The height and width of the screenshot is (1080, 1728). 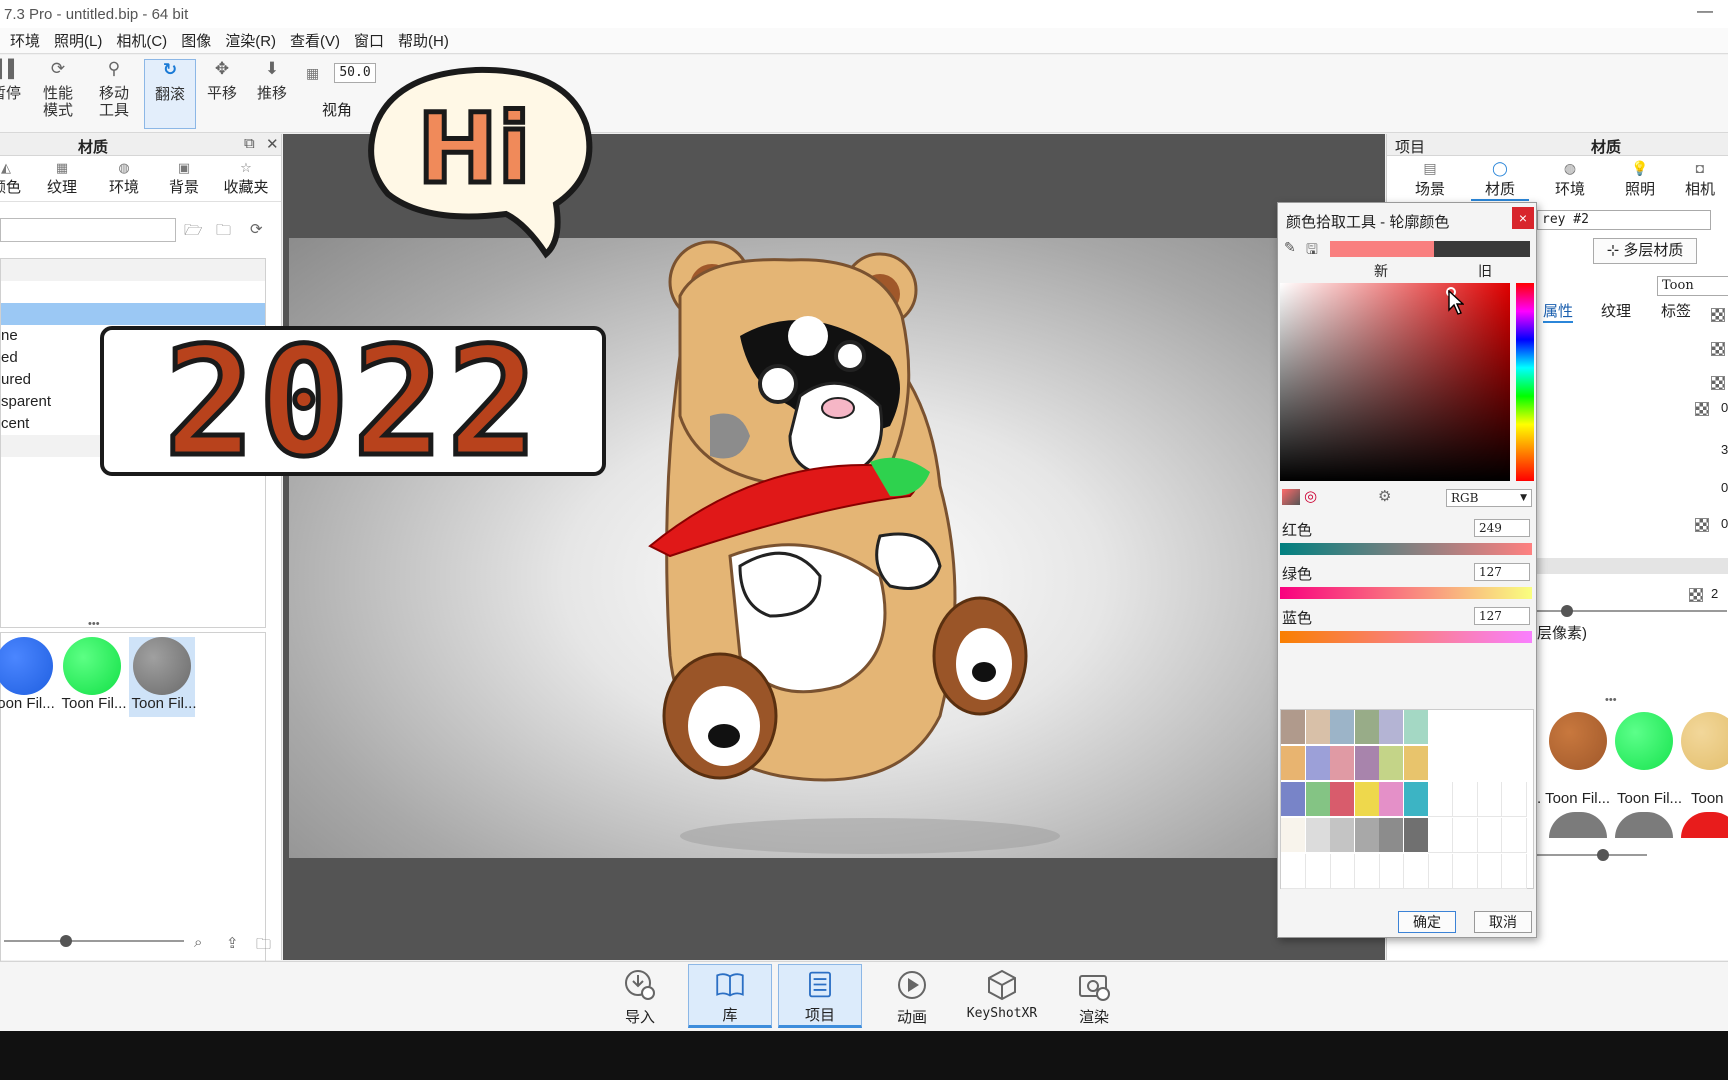 I want to click on menu-camera: 相机(C), so click(x=141, y=40).